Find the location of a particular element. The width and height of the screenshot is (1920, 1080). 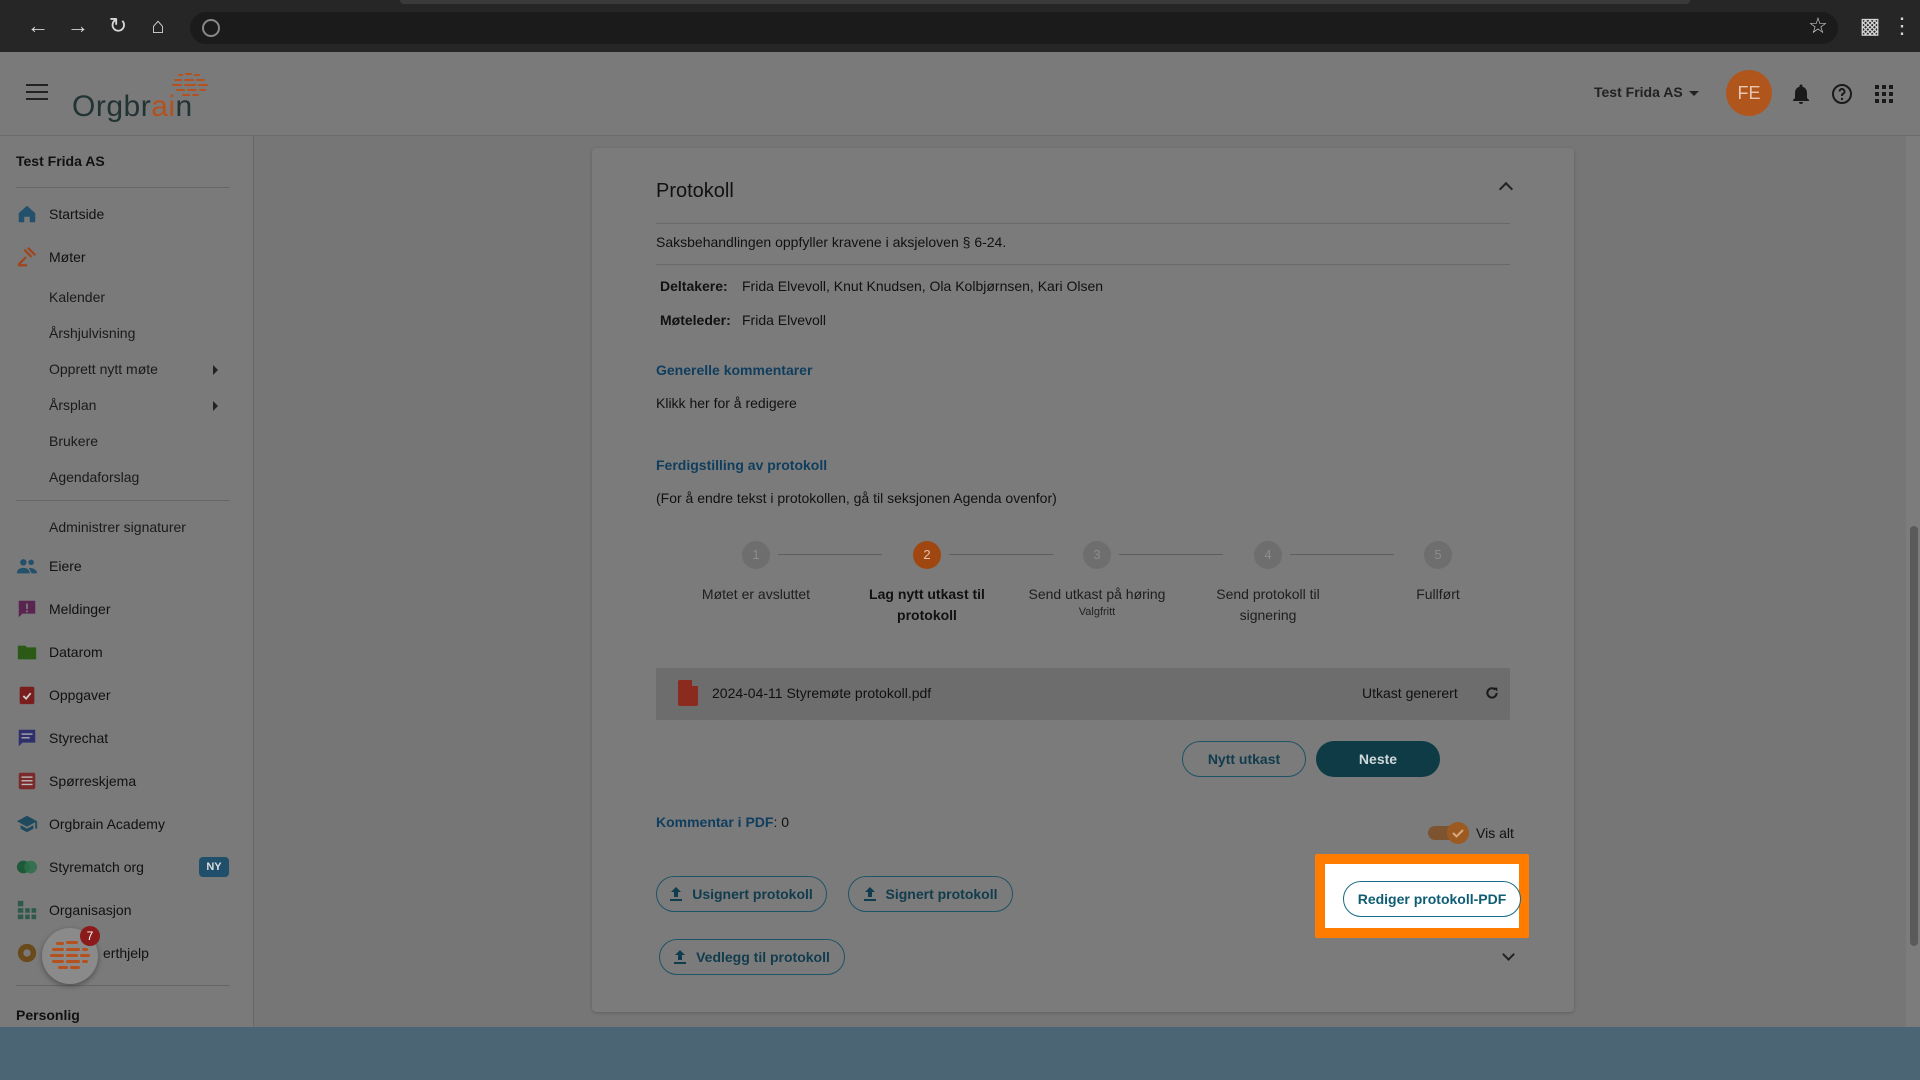

step-1-label: Møtet er avsluttet is located at coordinates (756, 594).